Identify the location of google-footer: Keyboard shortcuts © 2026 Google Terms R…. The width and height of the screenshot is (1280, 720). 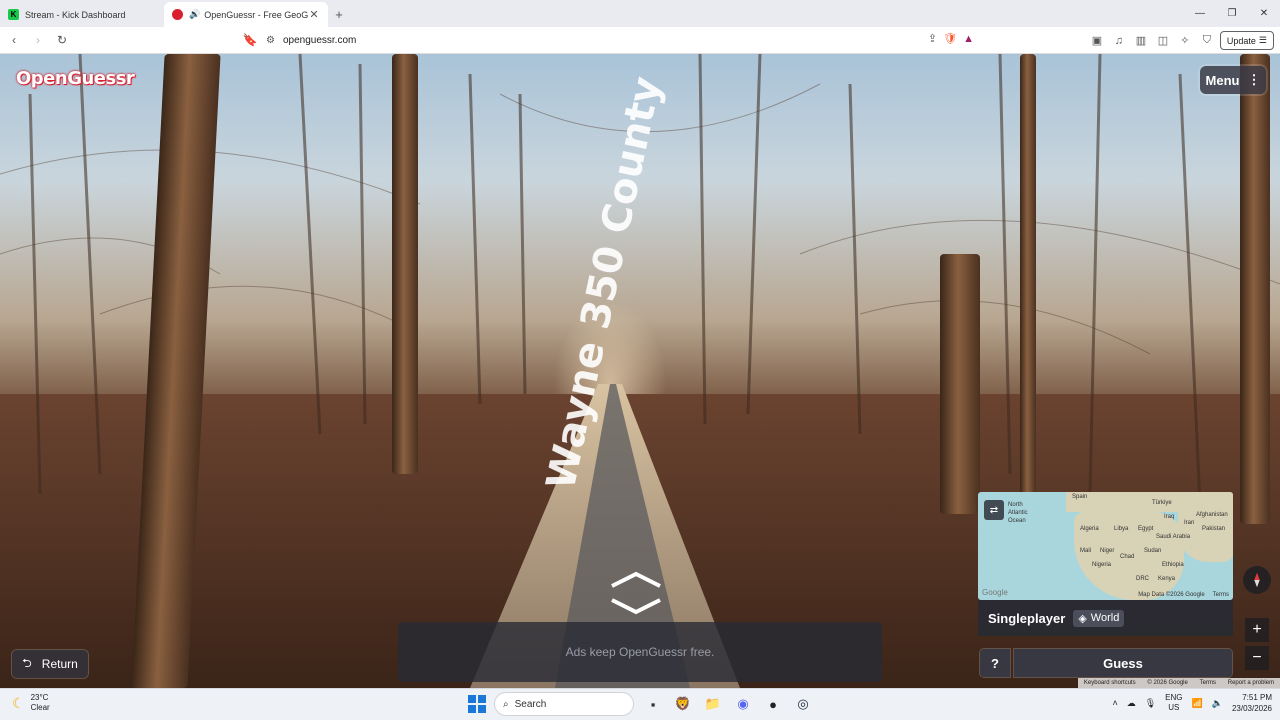
(1179, 683).